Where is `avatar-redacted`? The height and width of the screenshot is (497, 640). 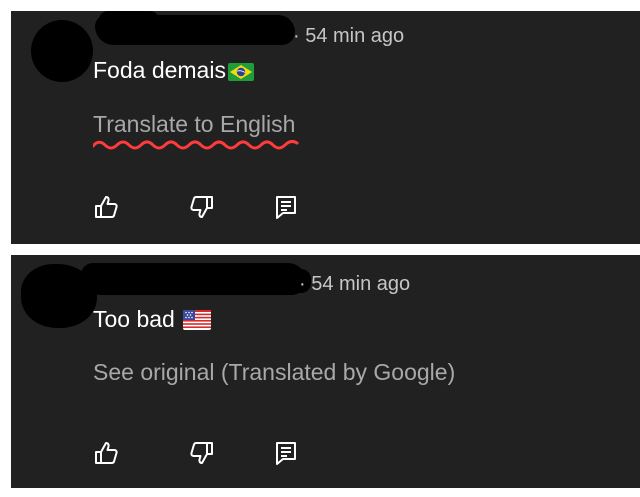
avatar-redacted is located at coordinates (62, 51).